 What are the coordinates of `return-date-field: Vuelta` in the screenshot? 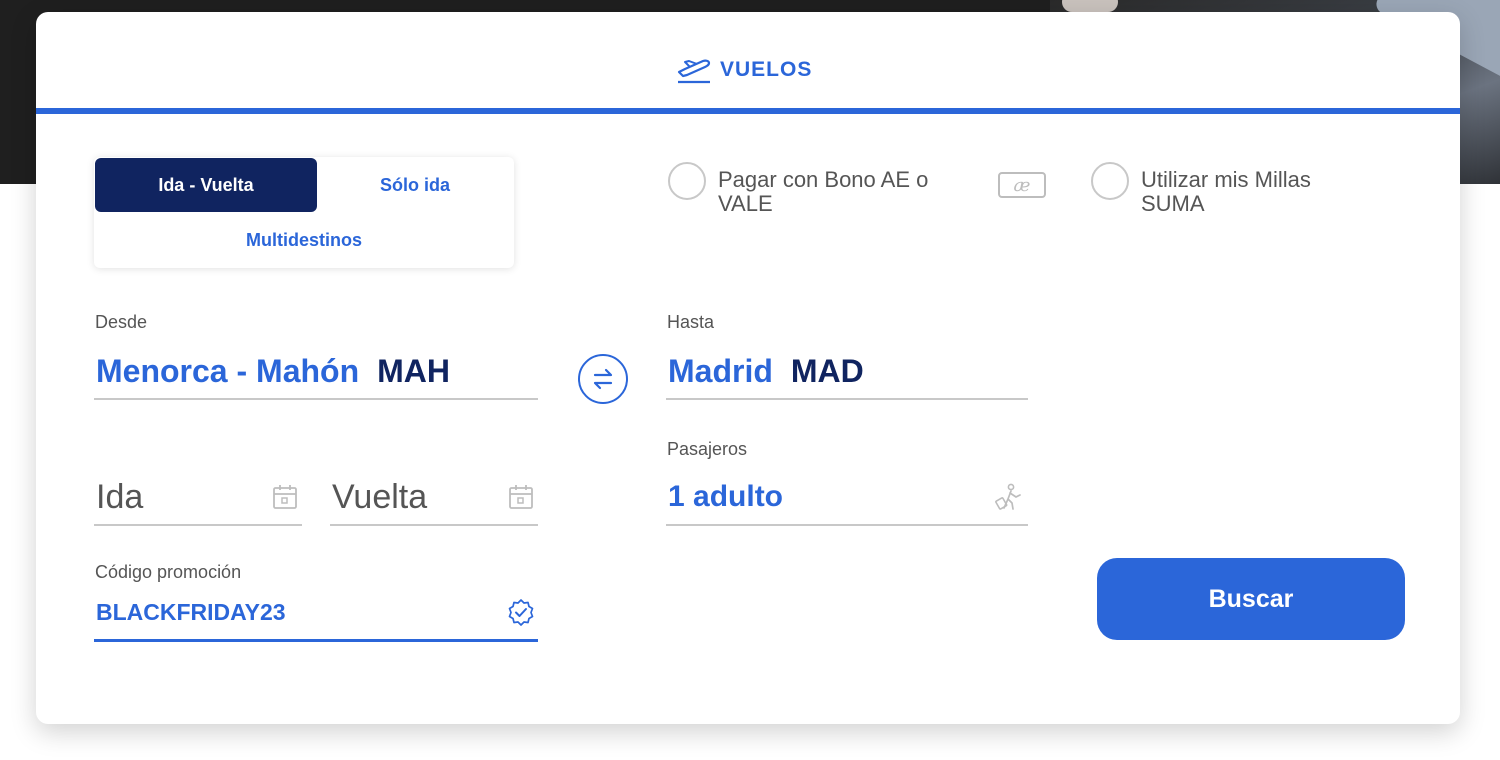 It's located at (434, 498).